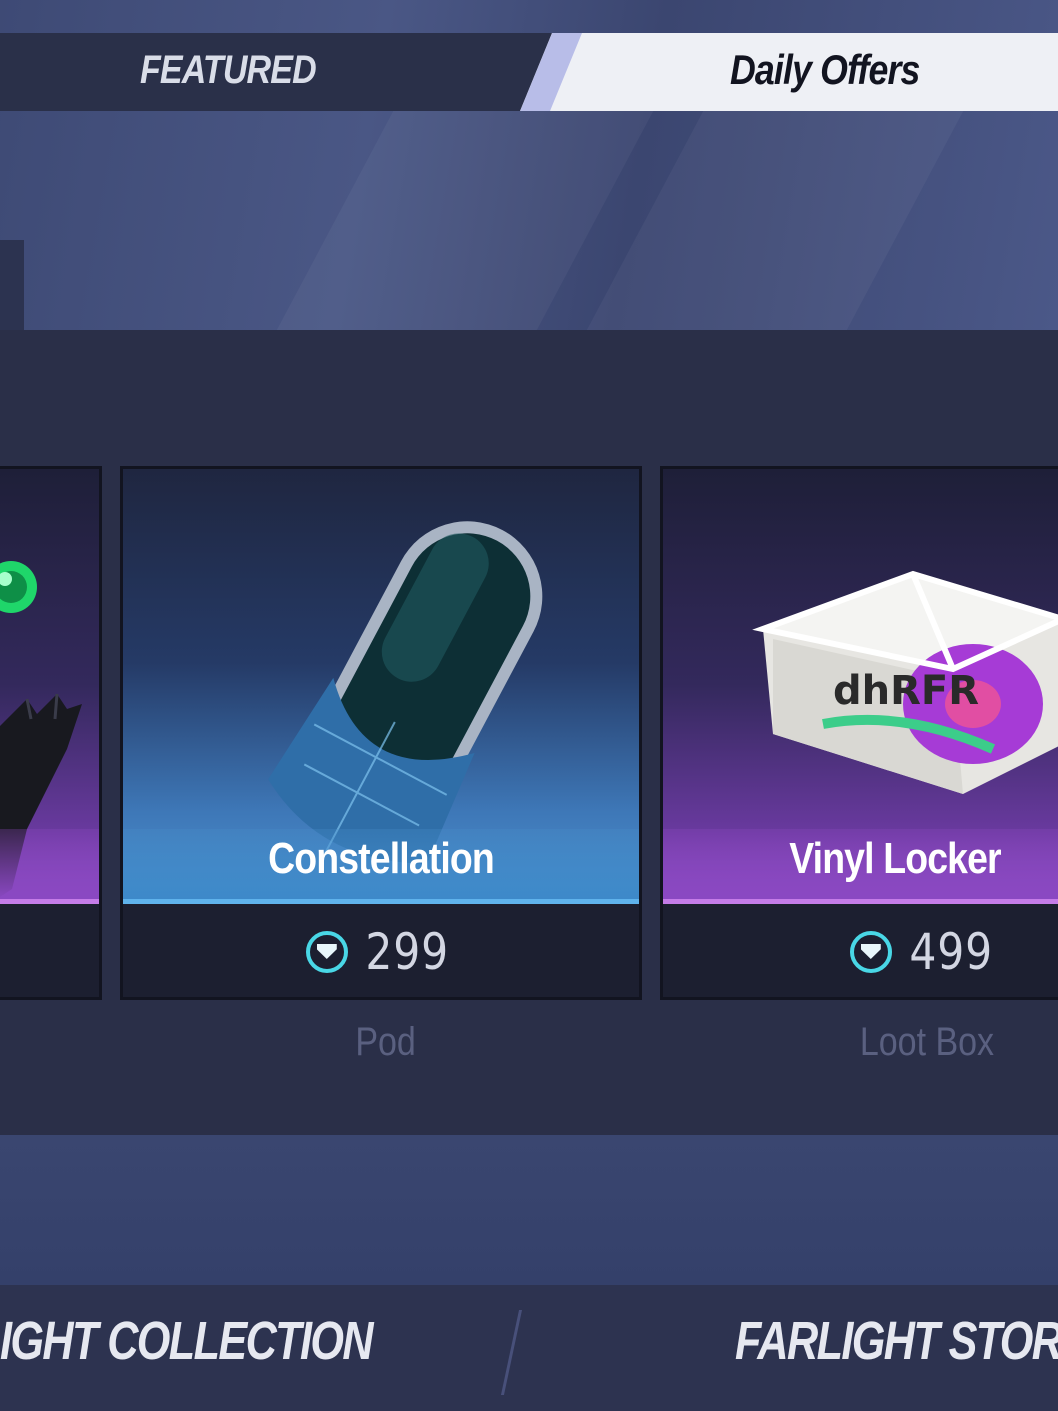 This screenshot has height=1411, width=1058. I want to click on offer-card-partial, so click(51, 733).